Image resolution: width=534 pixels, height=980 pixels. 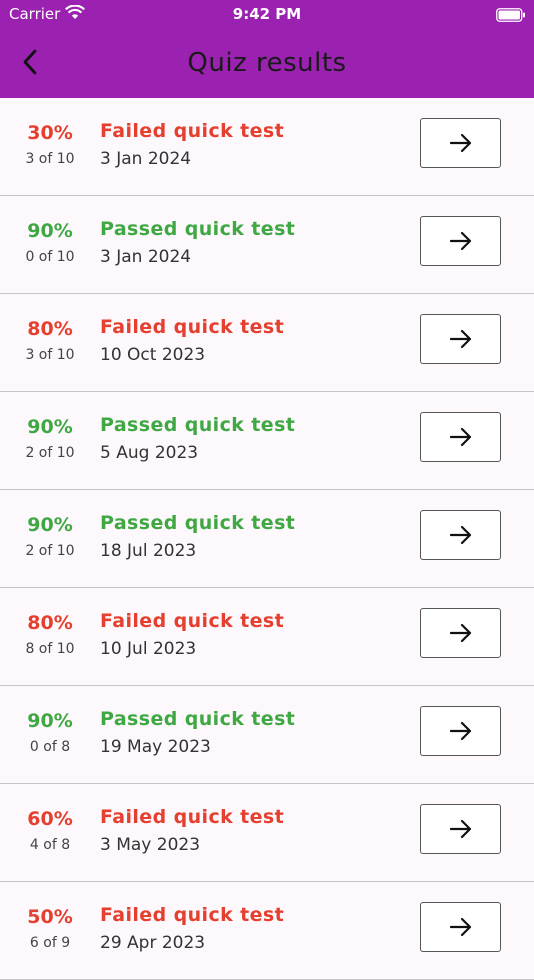 What do you see at coordinates (155, 747) in the screenshot?
I see `result-date: 19 May 2023` at bounding box center [155, 747].